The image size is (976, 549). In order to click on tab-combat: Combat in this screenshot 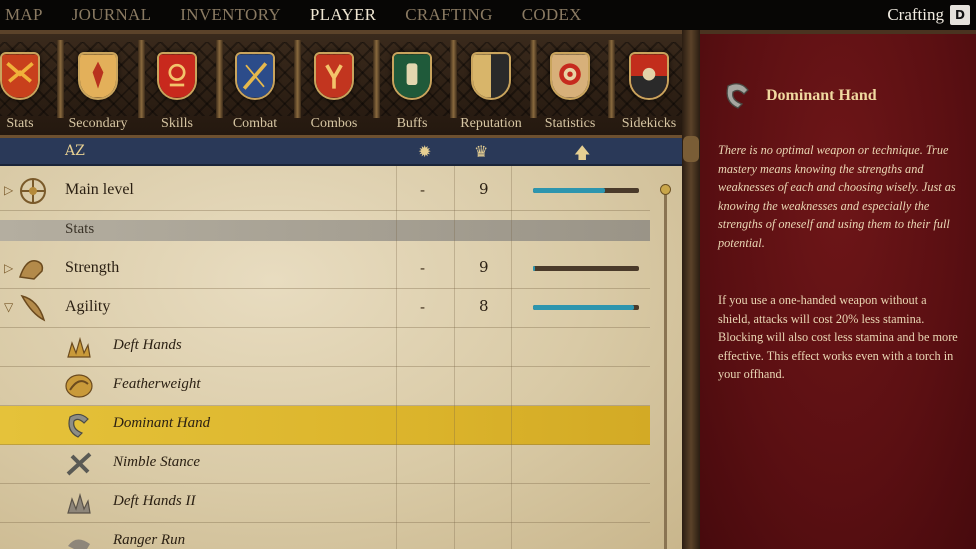, I will do `click(255, 86)`.